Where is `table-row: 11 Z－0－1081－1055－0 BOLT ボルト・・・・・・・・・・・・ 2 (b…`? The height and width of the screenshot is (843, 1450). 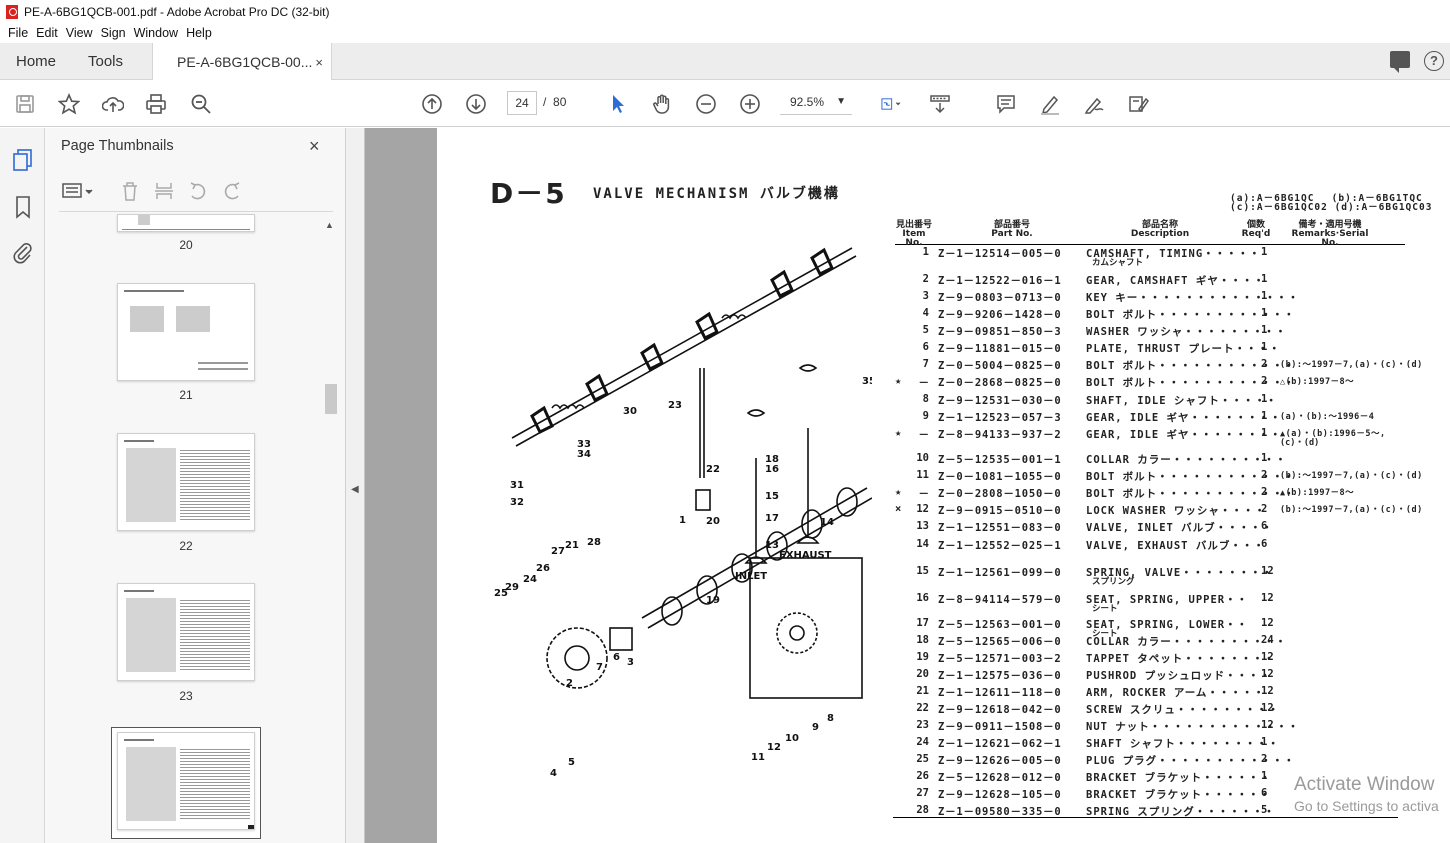 table-row: 11 Z－0－1081－1055－0 BOLT ボルト・・・・・・・・・・・・ 2 (b… is located at coordinates (1158, 476).